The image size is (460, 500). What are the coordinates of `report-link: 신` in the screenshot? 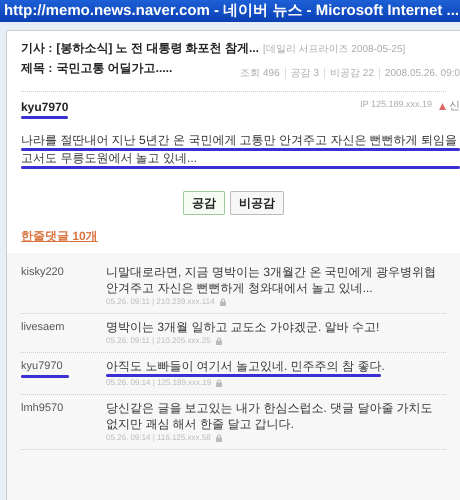 It's located at (454, 106).